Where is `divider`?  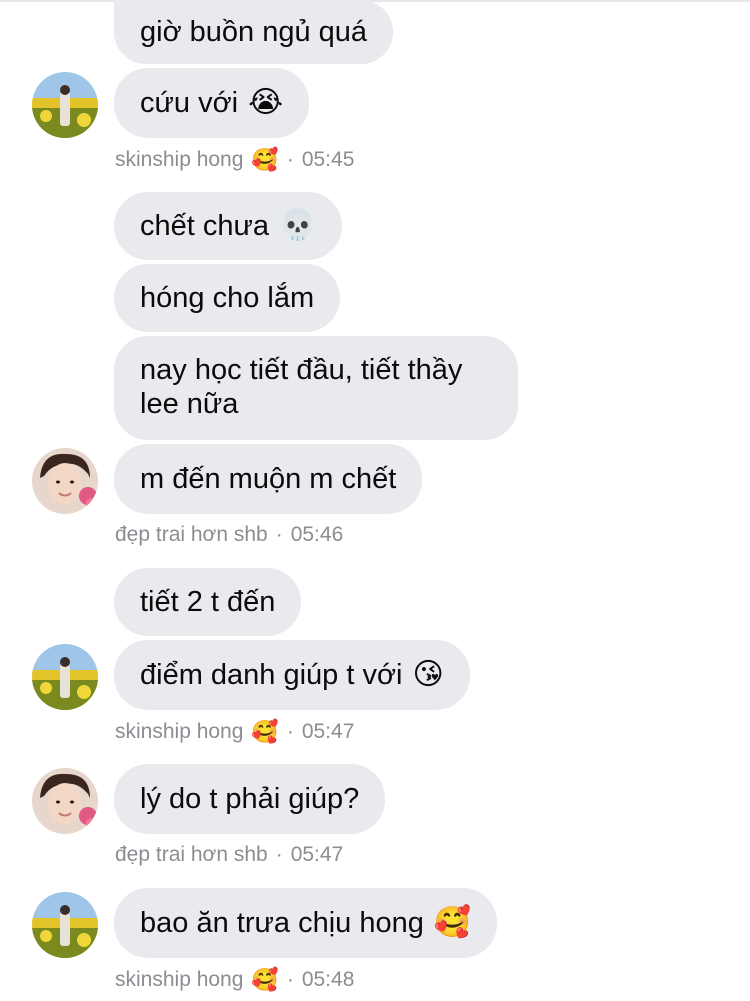 divider is located at coordinates (375, 1).